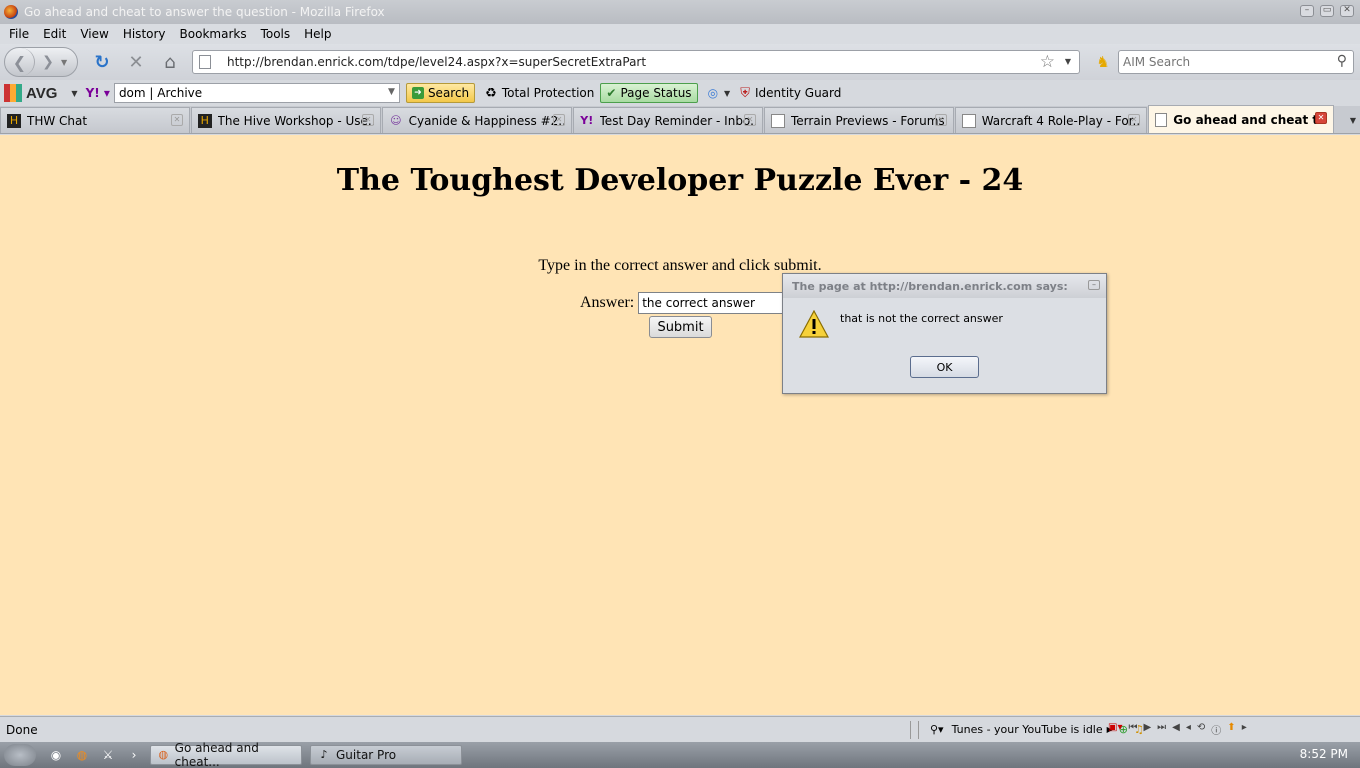 This screenshot has width=1360, height=768. I want to click on quick-launch: ◉ ◍ ⚔ ›, so click(95, 755).